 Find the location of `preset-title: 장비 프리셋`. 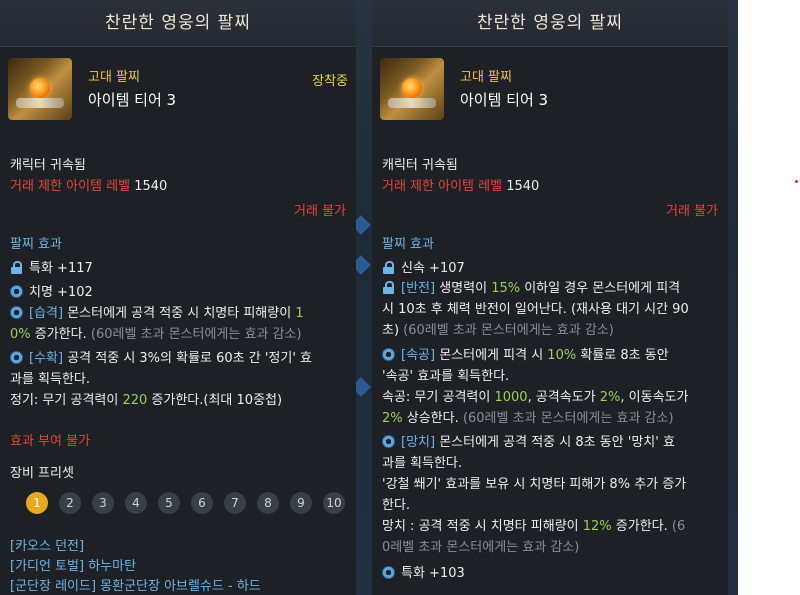

preset-title: 장비 프리셋 is located at coordinates (42, 473).